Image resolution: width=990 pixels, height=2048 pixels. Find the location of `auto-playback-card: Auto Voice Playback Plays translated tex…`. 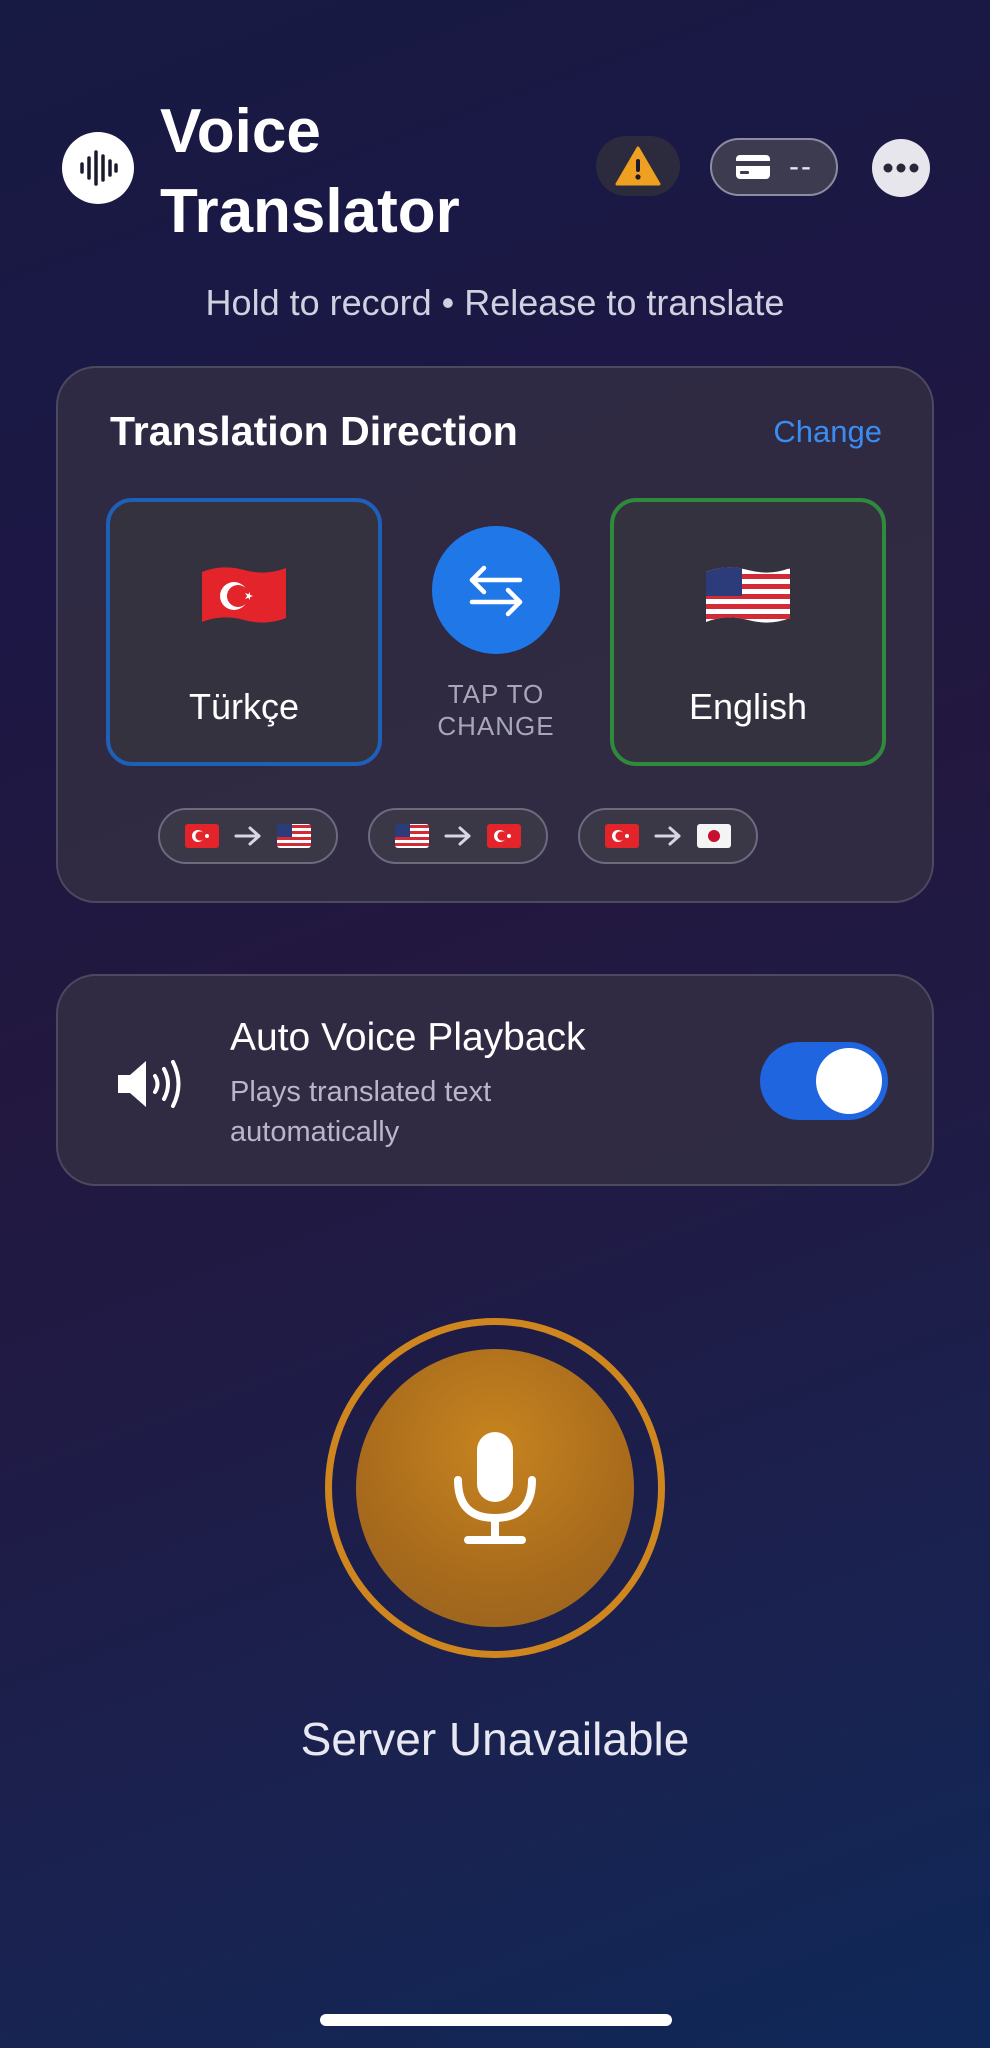

auto-playback-card: Auto Voice Playback Plays translated tex… is located at coordinates (495, 1080).